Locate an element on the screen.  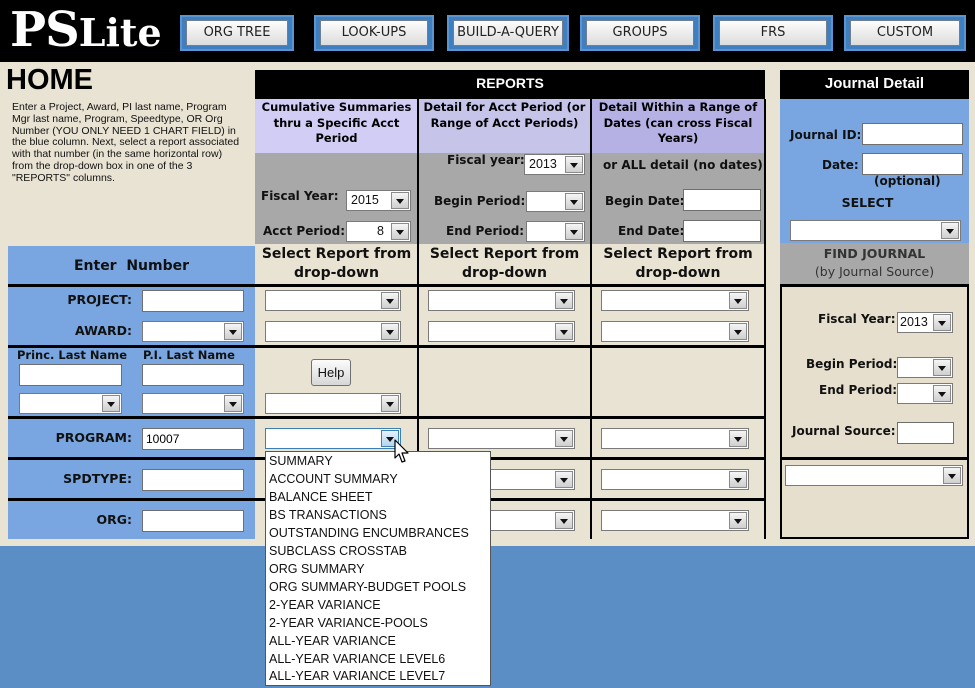
journal-end-period-label: End Period: is located at coordinates (858, 390).